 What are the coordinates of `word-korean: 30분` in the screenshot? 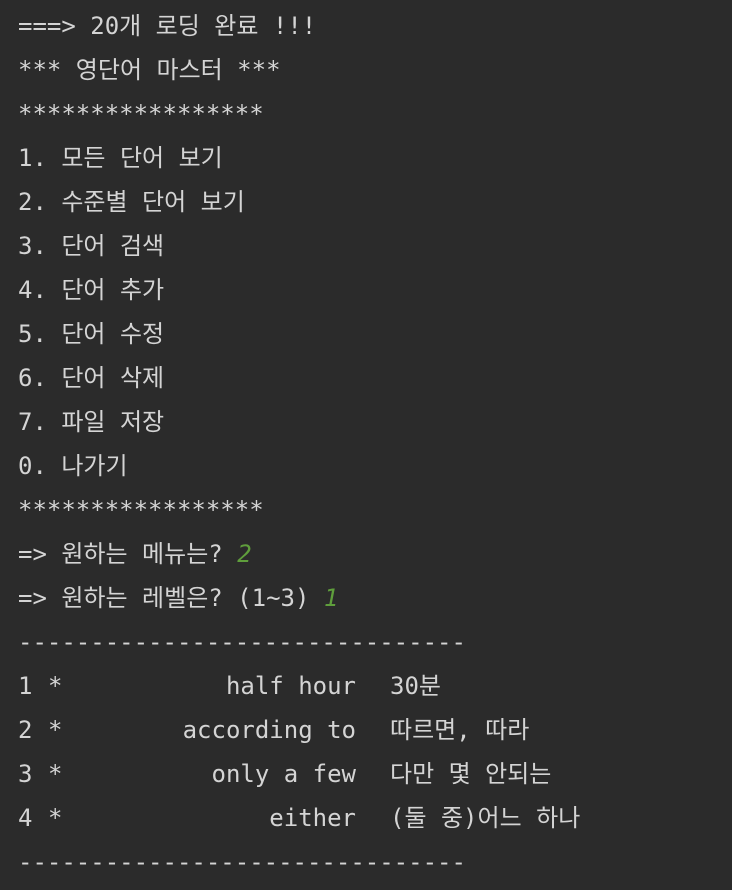 It's located at (415, 686).